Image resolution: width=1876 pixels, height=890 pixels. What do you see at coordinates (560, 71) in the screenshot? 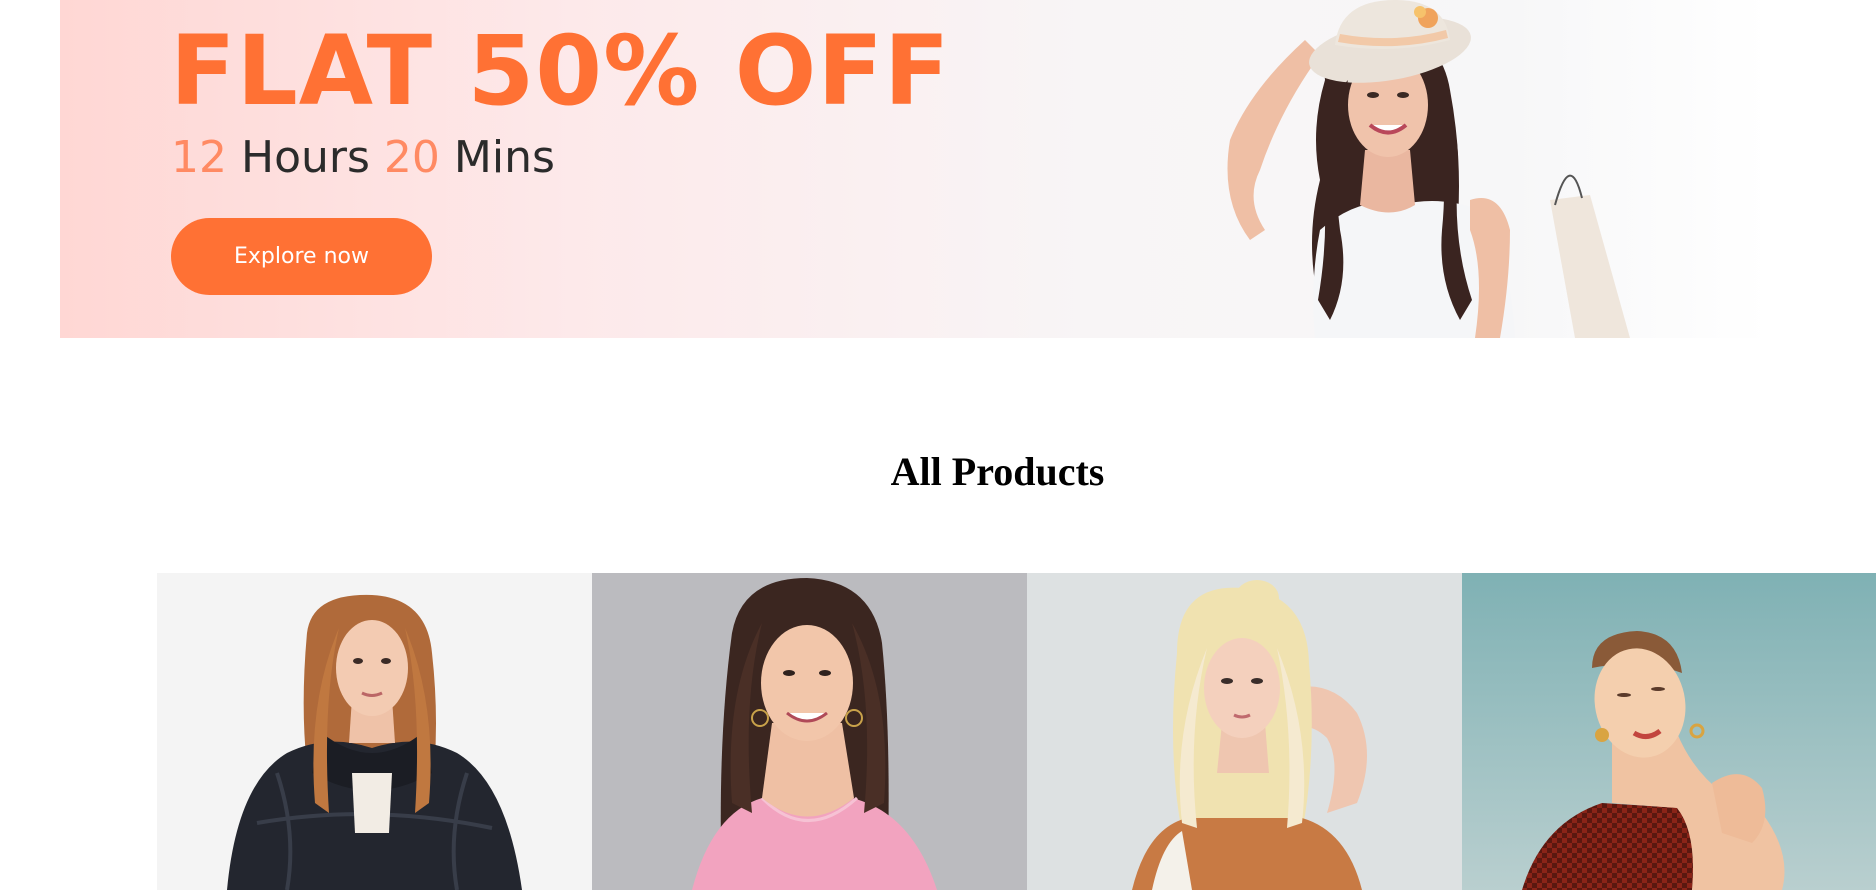
I see `promo-headline: FLAT 50% OFF` at bounding box center [560, 71].